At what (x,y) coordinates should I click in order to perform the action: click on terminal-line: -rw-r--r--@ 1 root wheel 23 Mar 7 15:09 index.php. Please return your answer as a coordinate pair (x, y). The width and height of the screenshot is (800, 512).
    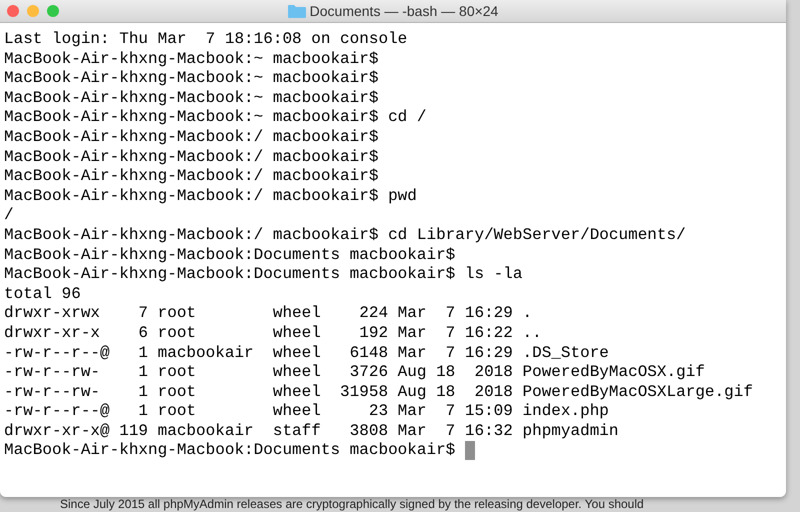
    Looking at the image, I should click on (306, 412).